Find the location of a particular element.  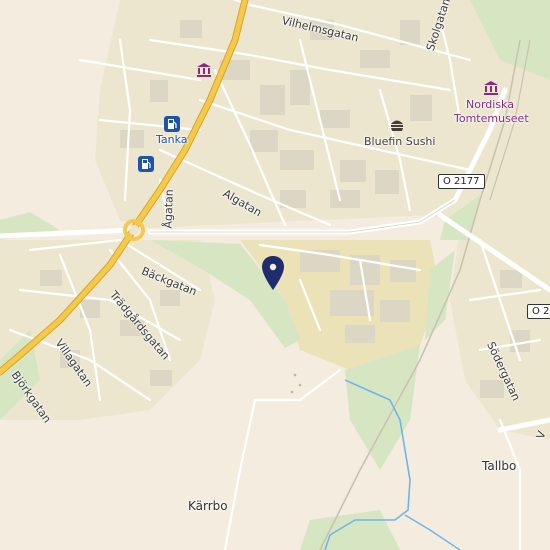

poi-label-museum-line2: Tomtemuseet is located at coordinates (491, 118).